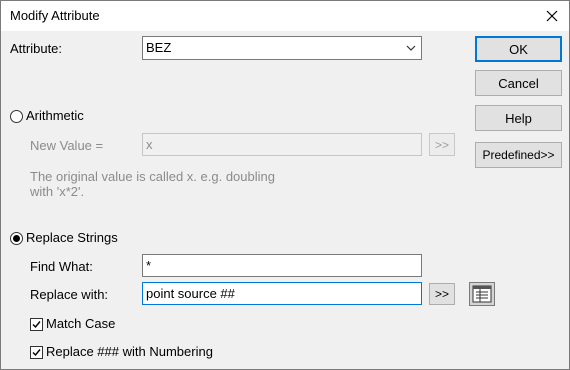 The width and height of the screenshot is (570, 370). Describe the element at coordinates (61, 266) in the screenshot. I see `find-what-label: Find What:` at that location.